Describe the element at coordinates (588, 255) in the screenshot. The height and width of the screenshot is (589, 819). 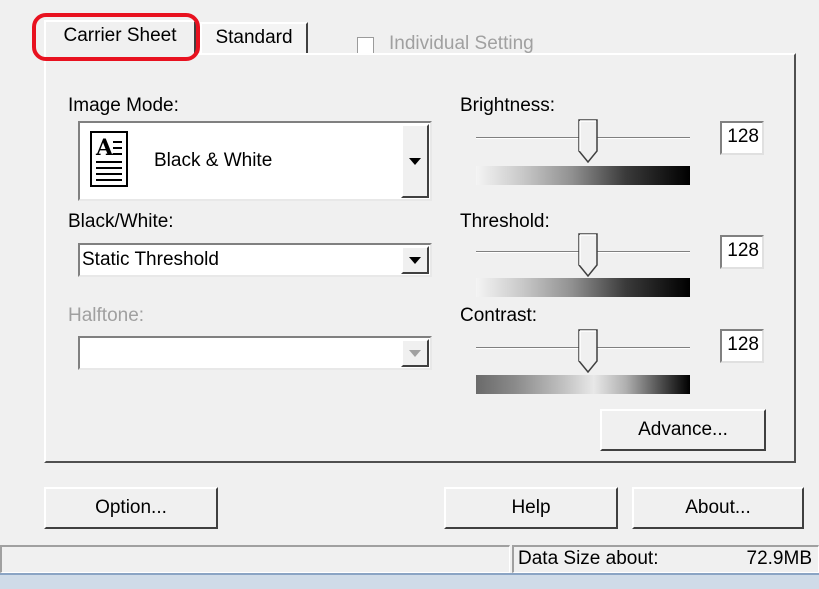
I see `threshold-slider-thumb` at that location.